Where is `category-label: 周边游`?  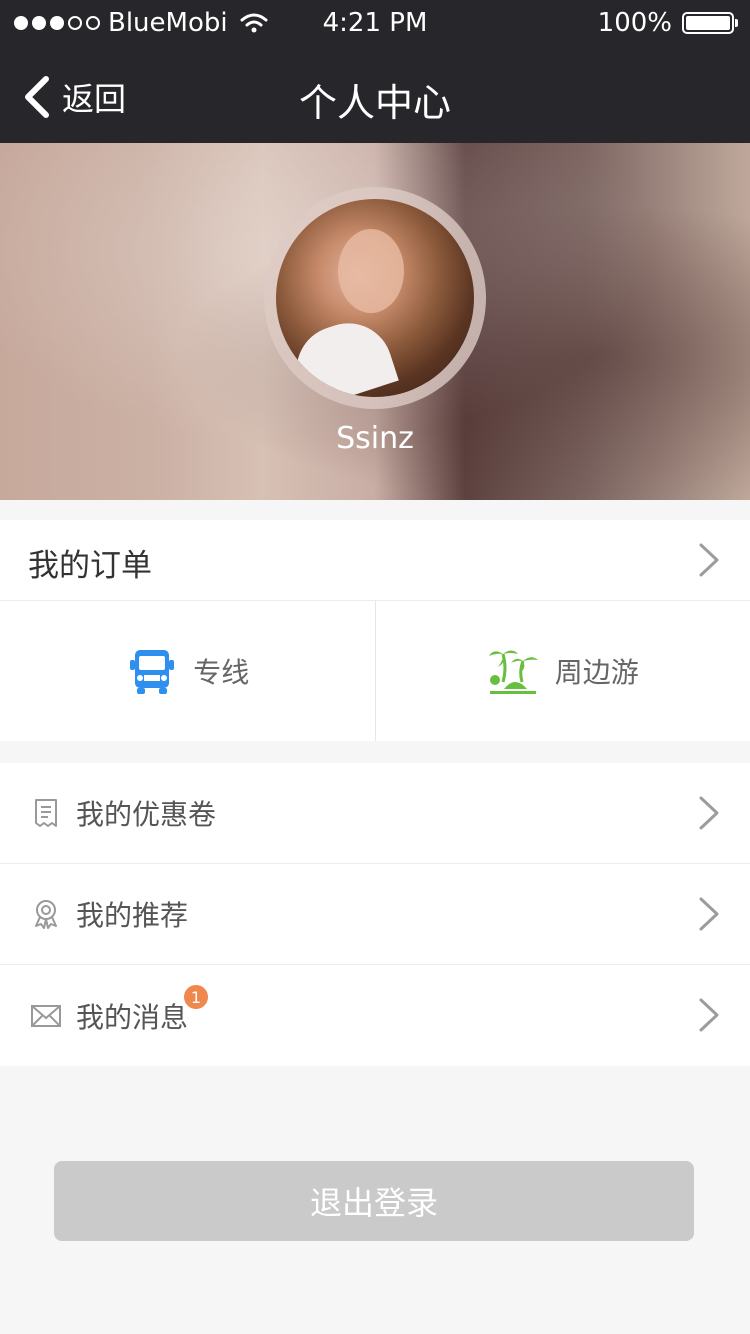 category-label: 周边游 is located at coordinates (596, 672).